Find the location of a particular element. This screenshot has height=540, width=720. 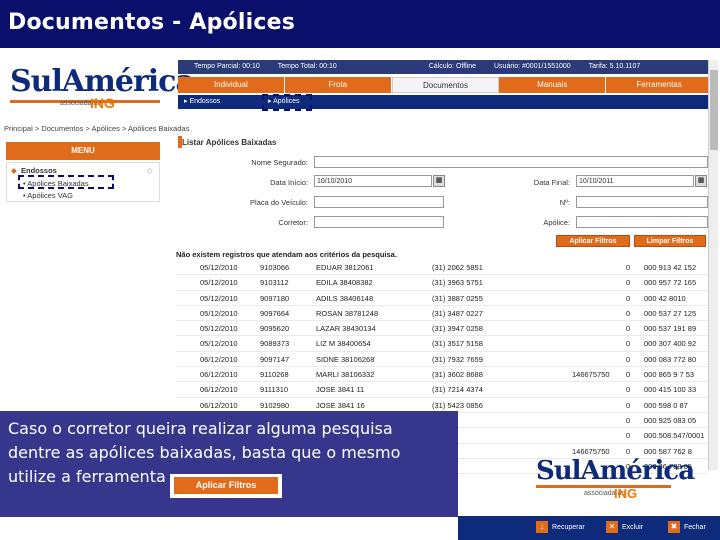

status-item: Tempo Total: 00:10 is located at coordinates (307, 66).